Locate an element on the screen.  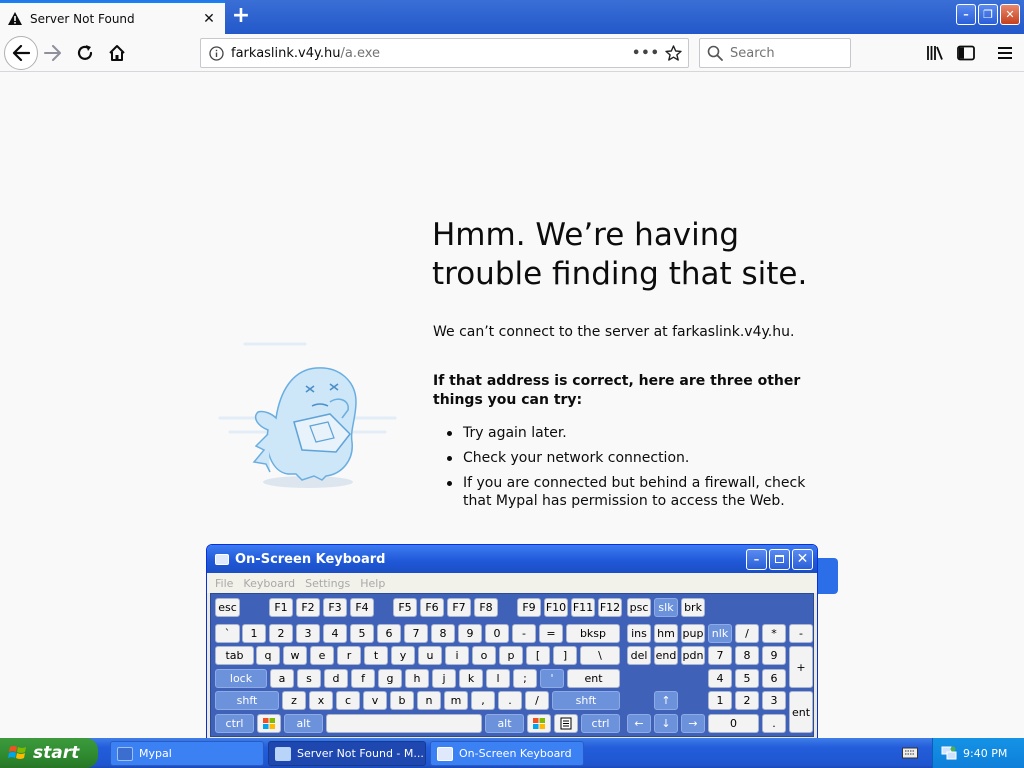
osk-key-lock: lock is located at coordinates (241, 678).